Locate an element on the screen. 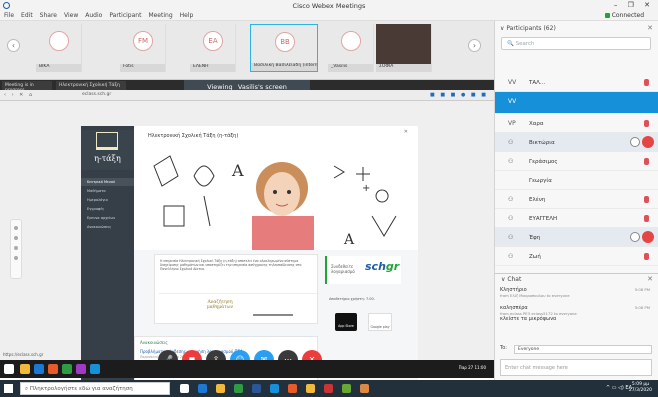 The height and width of the screenshot is (397, 658). clock-date: 27/3/2020 is located at coordinates (640, 390).